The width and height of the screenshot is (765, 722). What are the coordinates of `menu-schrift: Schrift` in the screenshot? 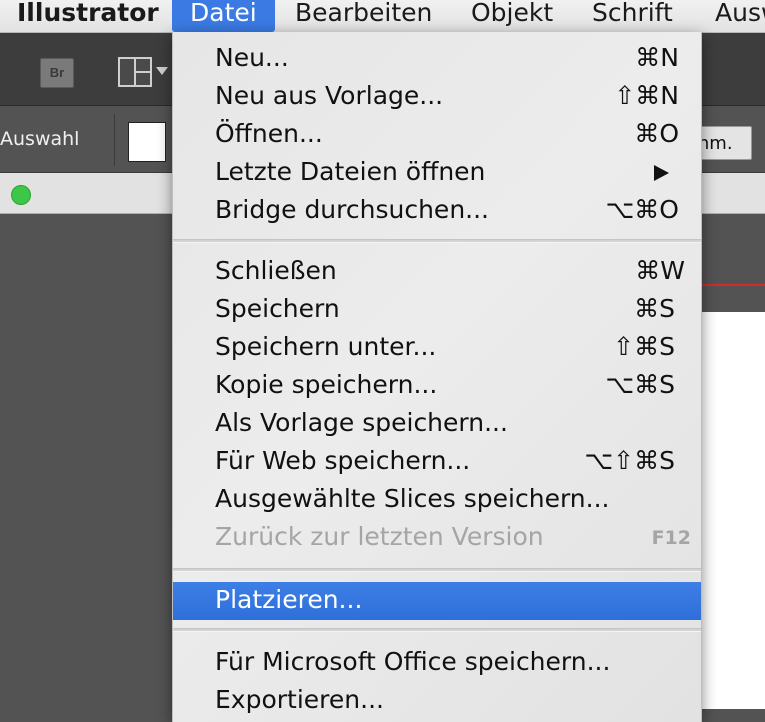 It's located at (632, 16).